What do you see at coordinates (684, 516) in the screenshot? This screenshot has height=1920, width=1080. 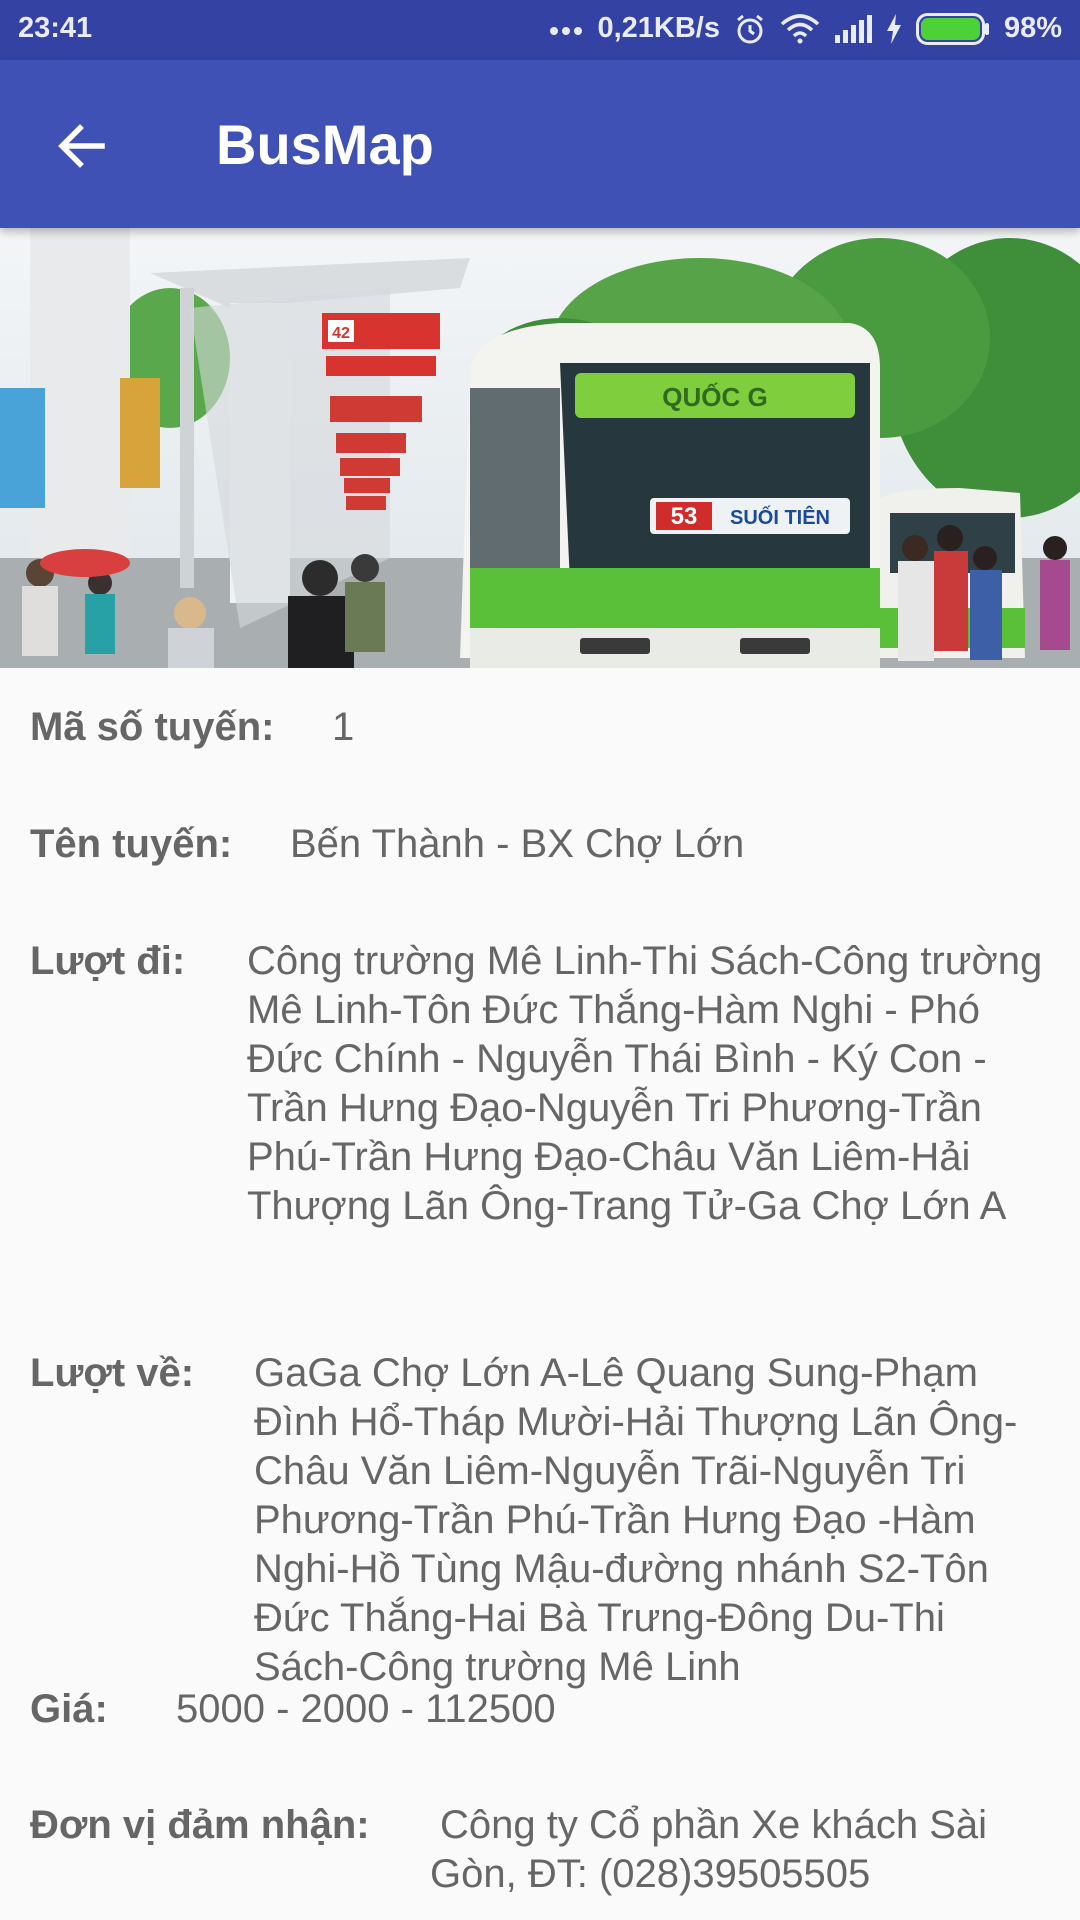 I see `bus-route-number: 53` at bounding box center [684, 516].